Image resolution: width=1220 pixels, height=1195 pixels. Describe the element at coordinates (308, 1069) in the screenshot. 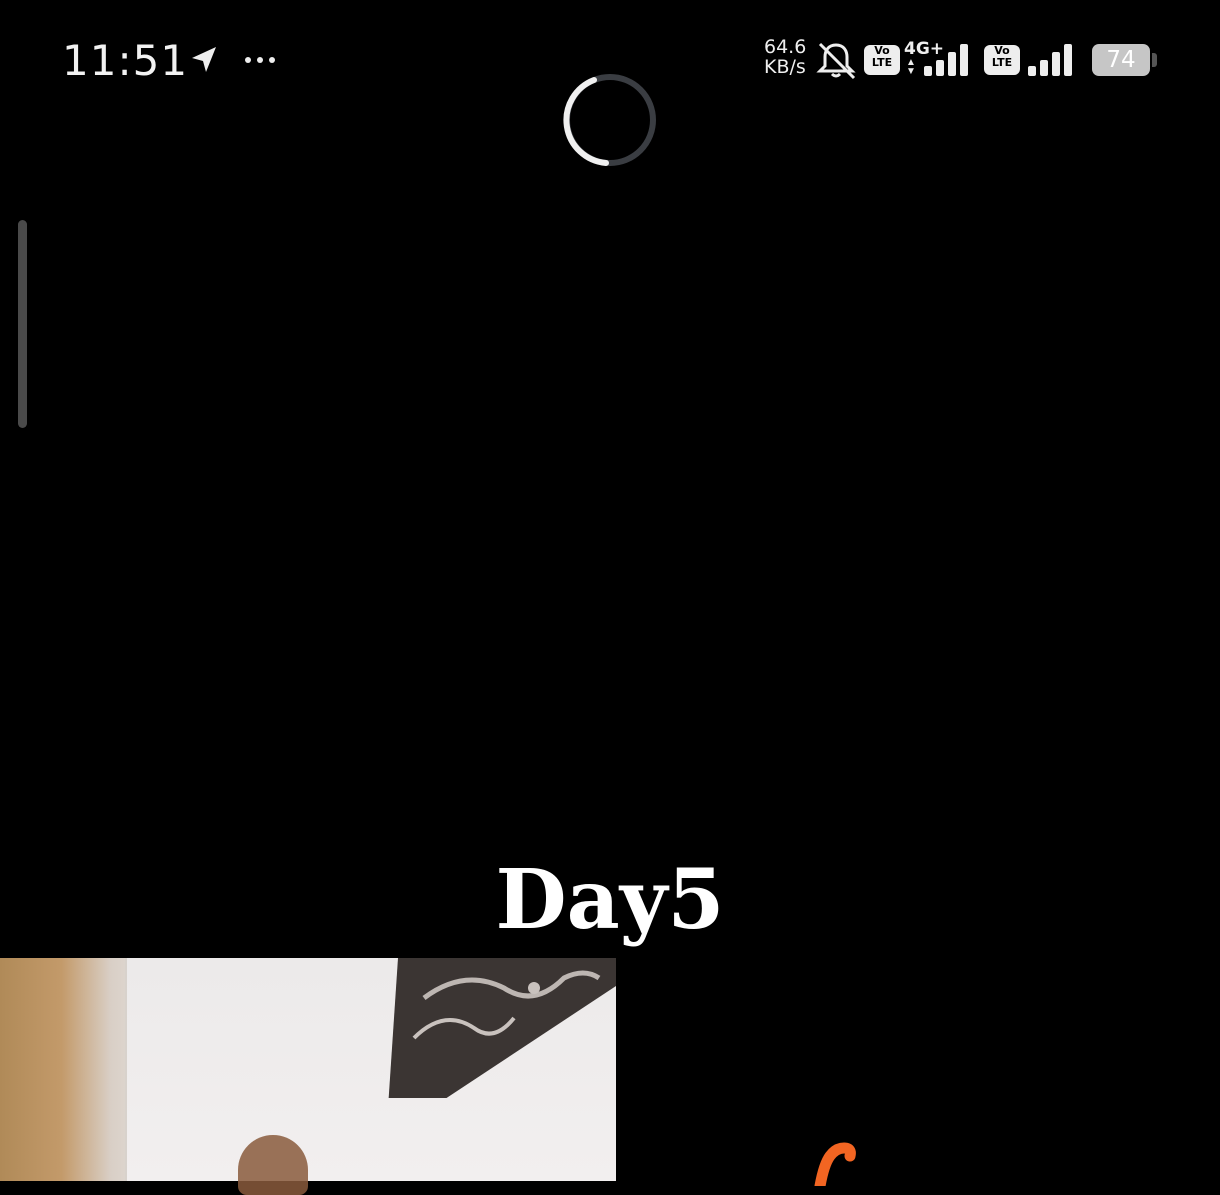

I see `video-frame` at that location.